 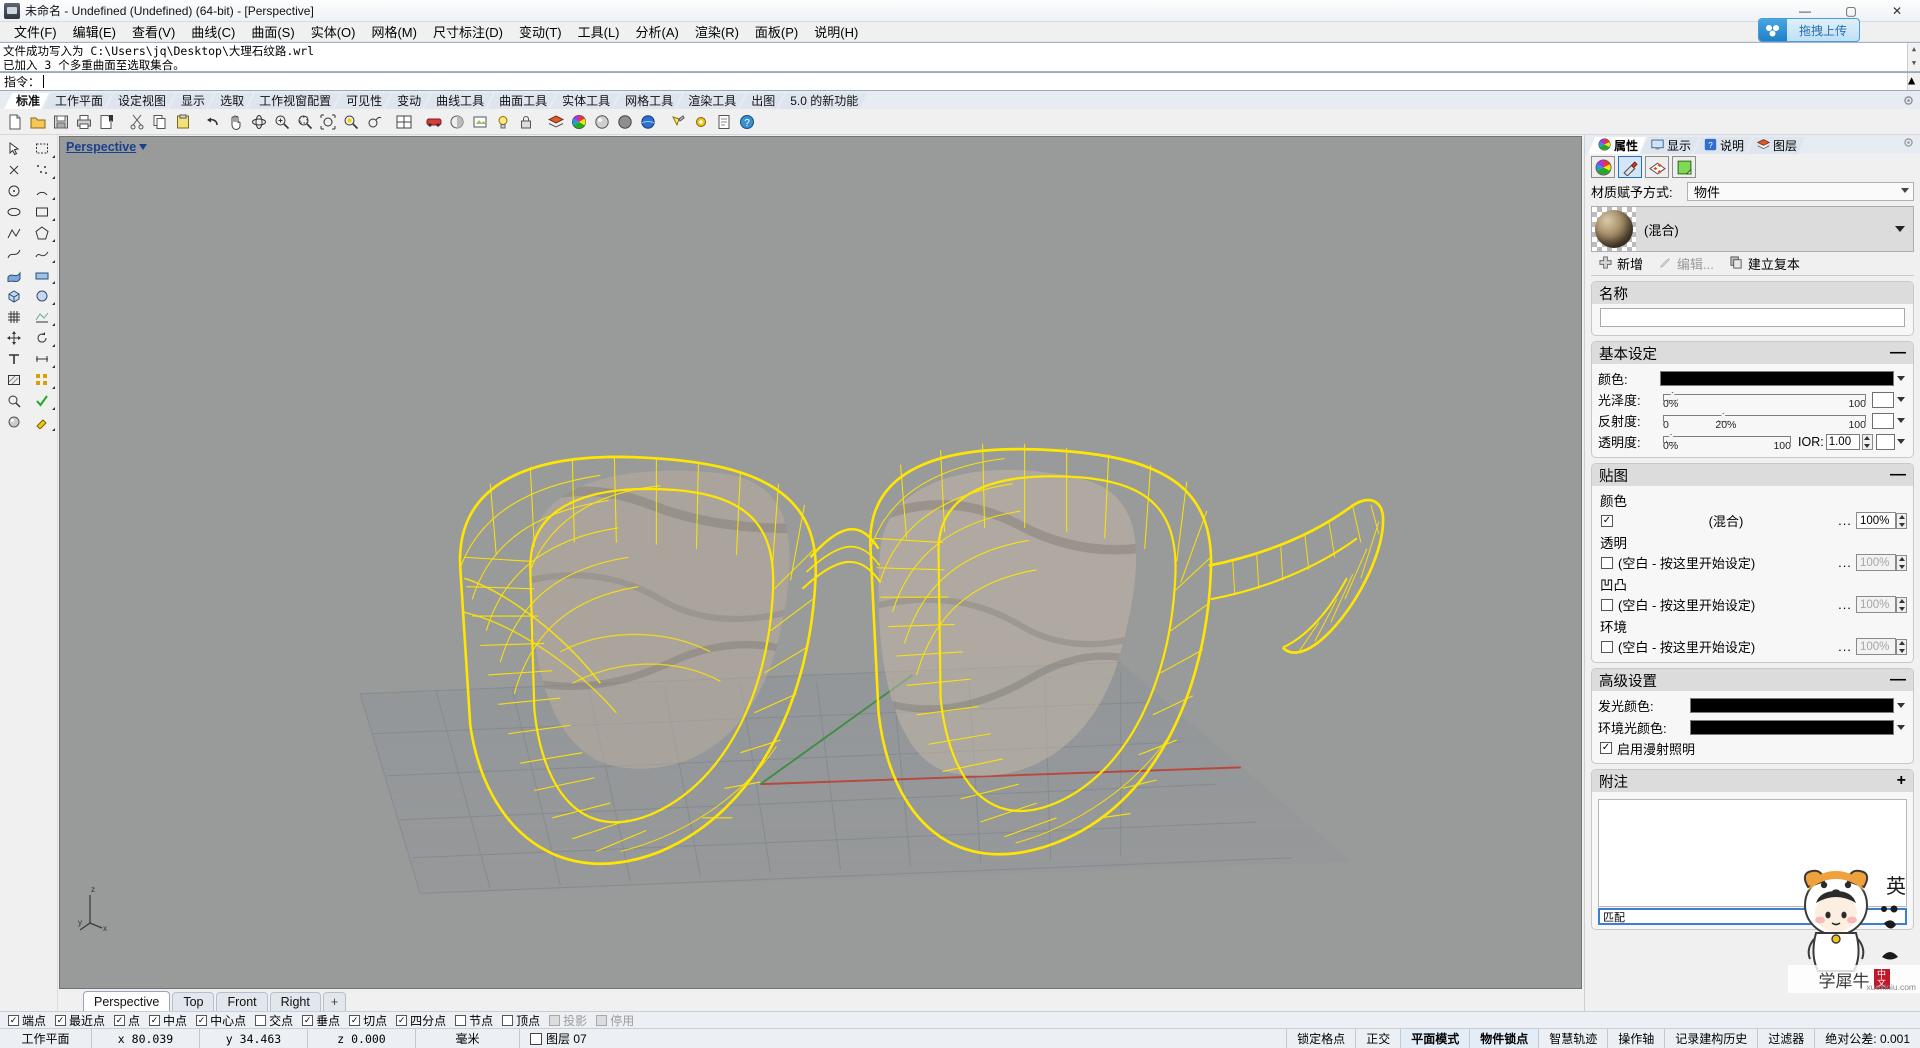 I want to click on status-layer: 图层 07, so click(x=904, y=1038).